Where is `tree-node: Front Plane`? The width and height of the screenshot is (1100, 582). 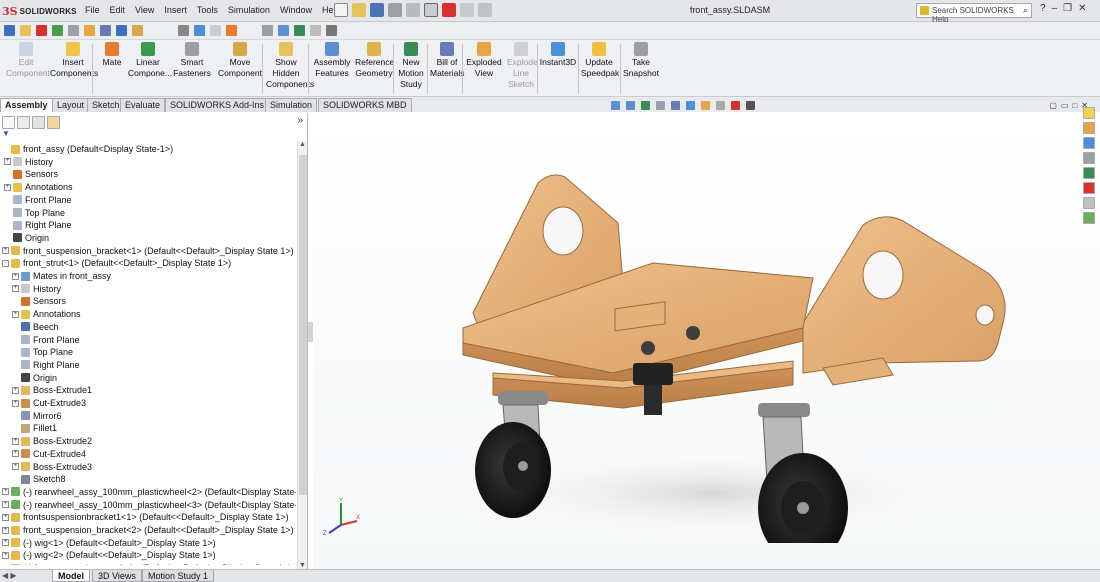
tree-node: Front Plane is located at coordinates (46, 340).